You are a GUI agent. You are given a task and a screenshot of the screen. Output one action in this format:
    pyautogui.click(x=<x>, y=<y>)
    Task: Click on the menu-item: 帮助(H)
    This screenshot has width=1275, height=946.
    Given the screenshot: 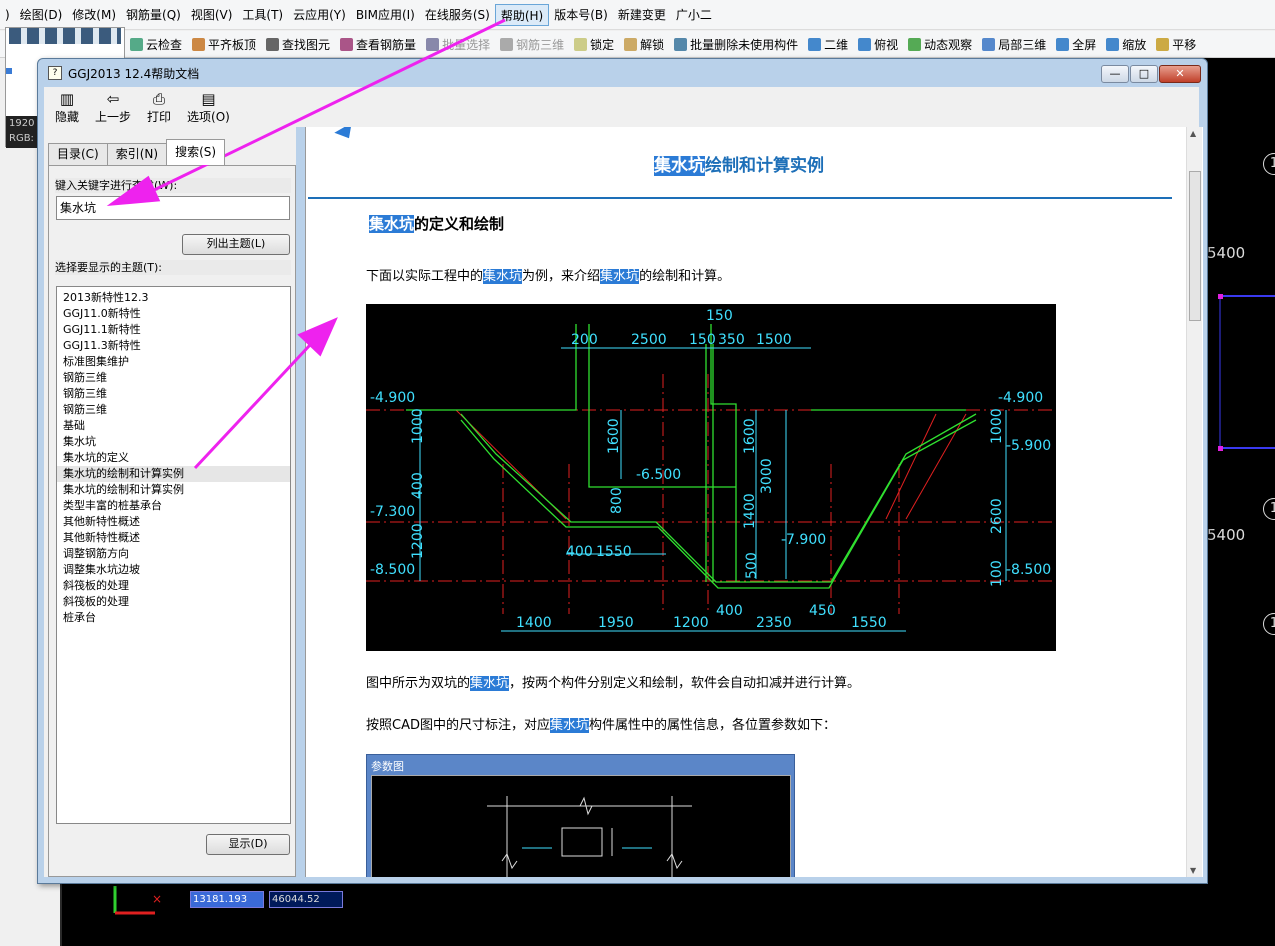 What is the action you would take?
    pyautogui.click(x=522, y=14)
    